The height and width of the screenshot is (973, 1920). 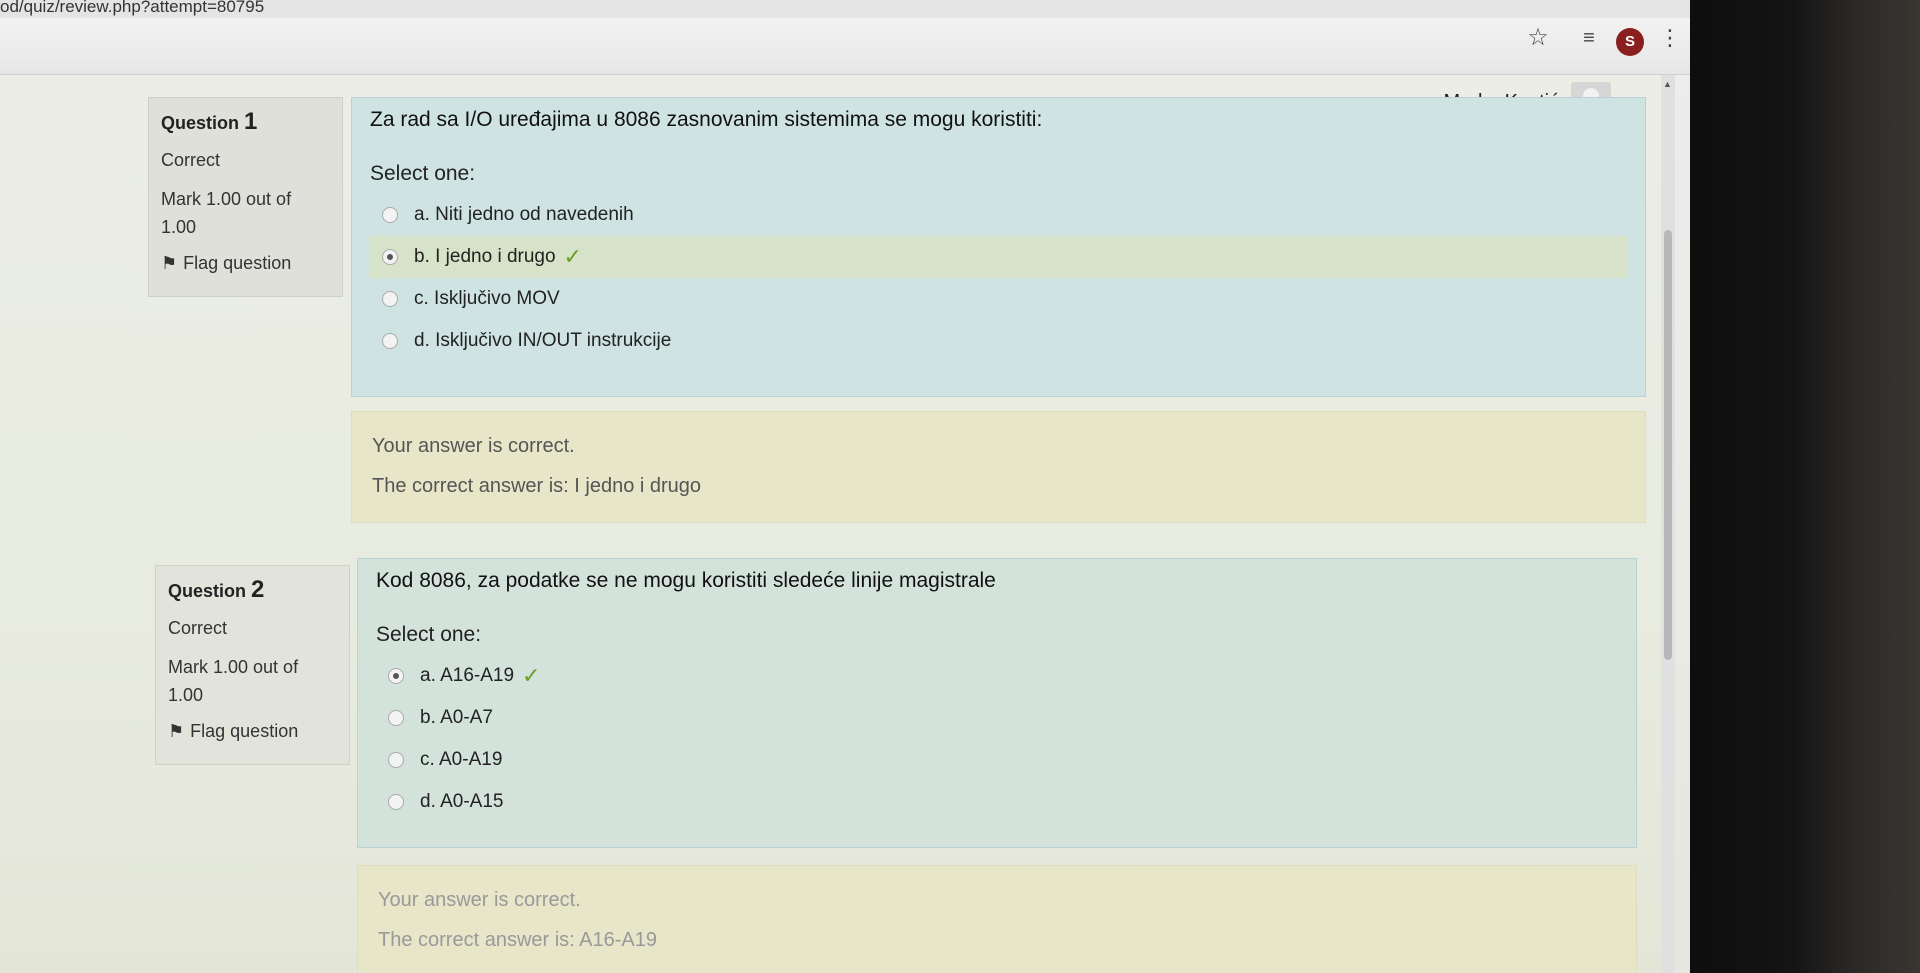 I want to click on answer-label: d. A0-A15, so click(x=462, y=801).